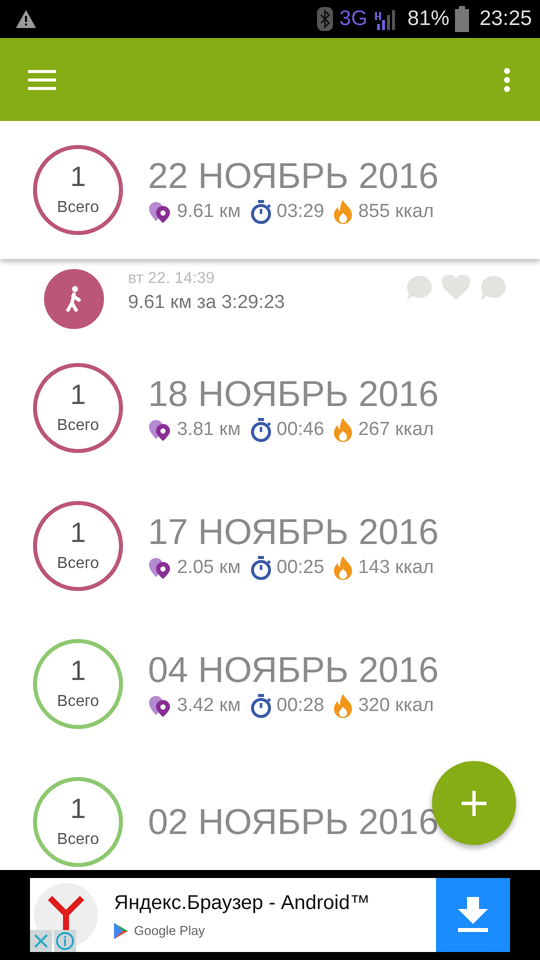 This screenshot has width=540, height=960. I want to click on info-icon, so click(65, 941).